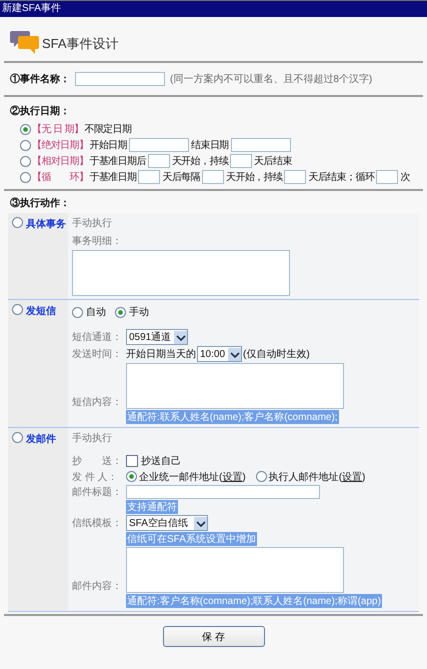 The width and height of the screenshot is (427, 669). I want to click on field-label: 抄 送：, so click(97, 461).